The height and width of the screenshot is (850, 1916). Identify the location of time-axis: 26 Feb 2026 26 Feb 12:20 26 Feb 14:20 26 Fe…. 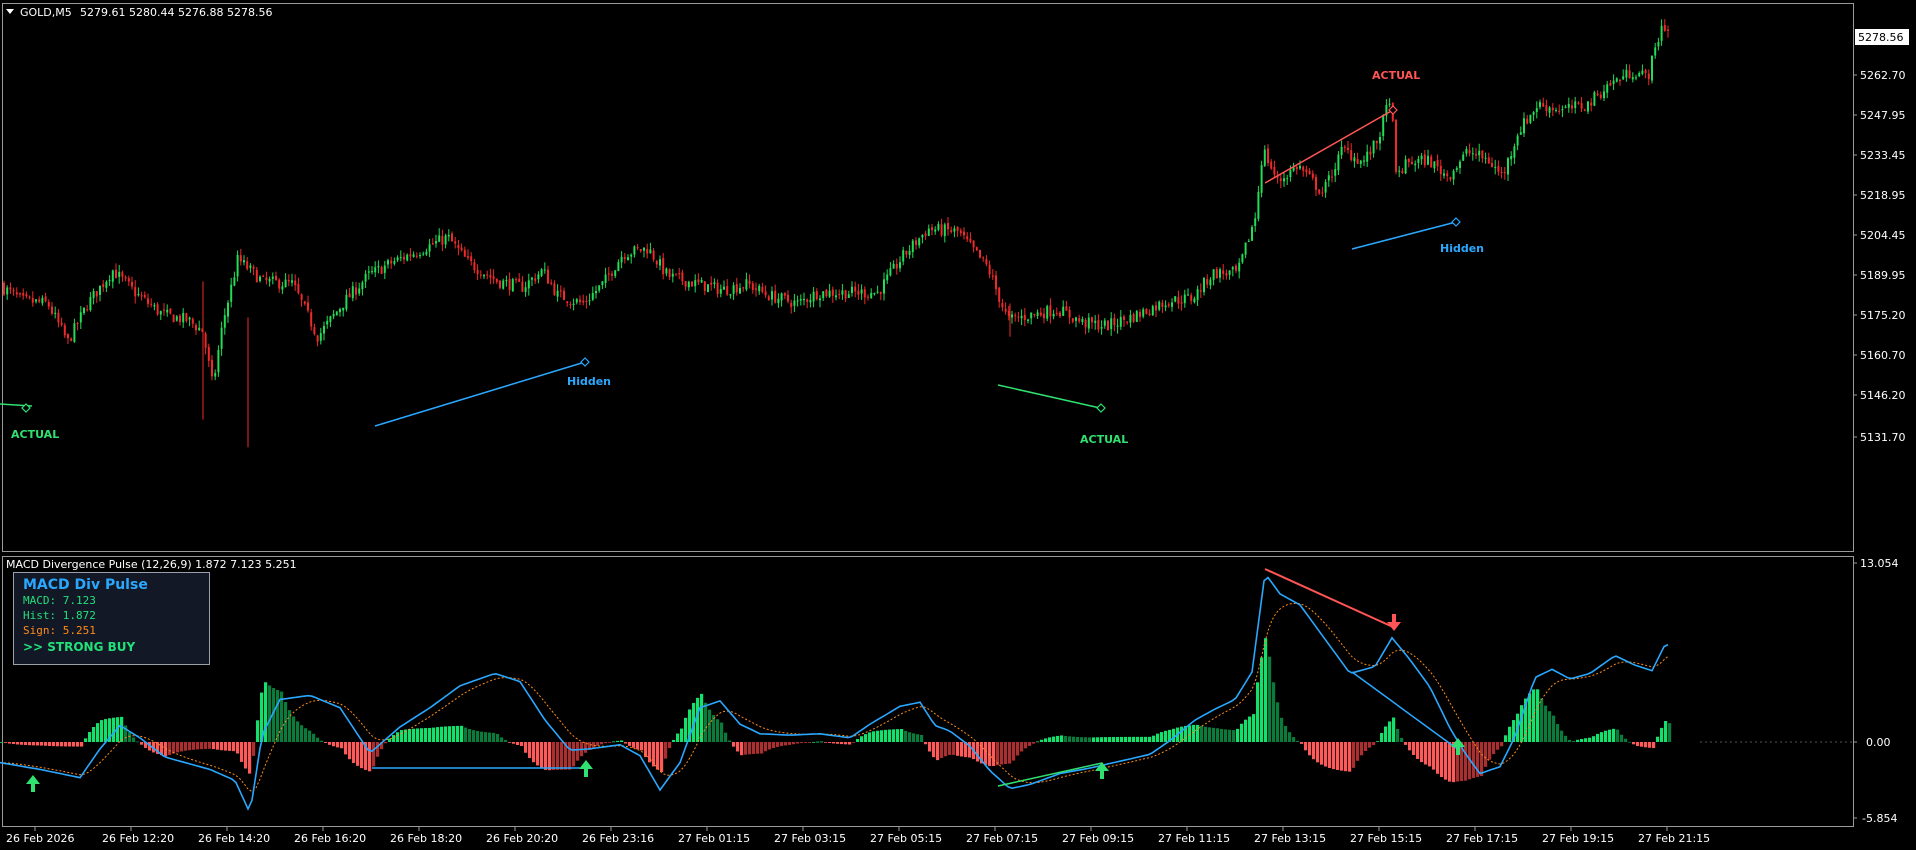
(858, 836).